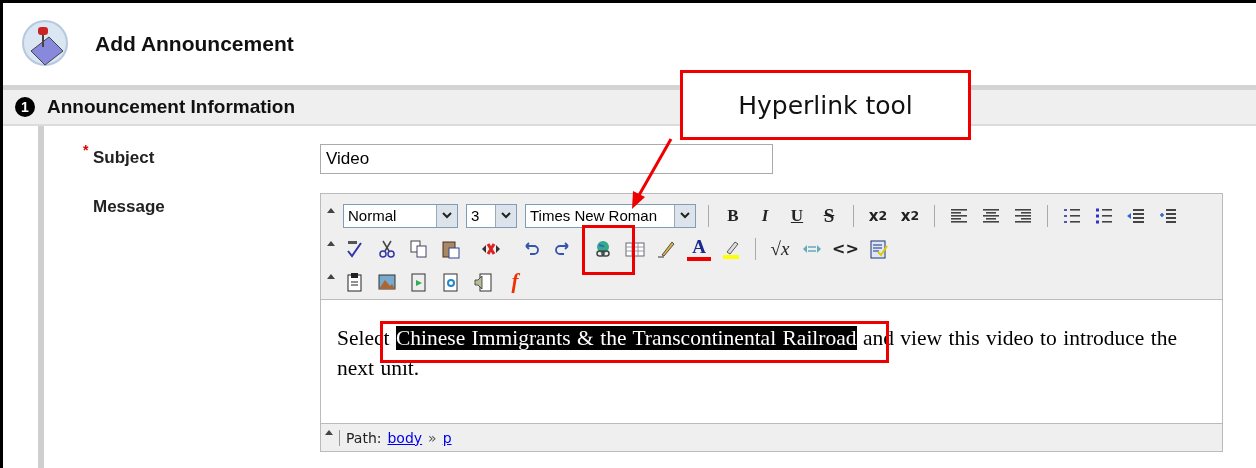  Describe the element at coordinates (25, 107) in the screenshot. I see `step-number: 1` at that location.